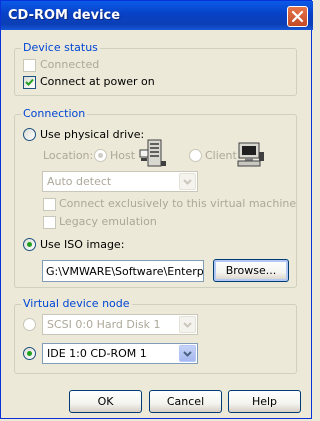  Describe the element at coordinates (97, 353) in the screenshot. I see `ide-select-value: IDE 1:0 CD-ROM 1` at that location.